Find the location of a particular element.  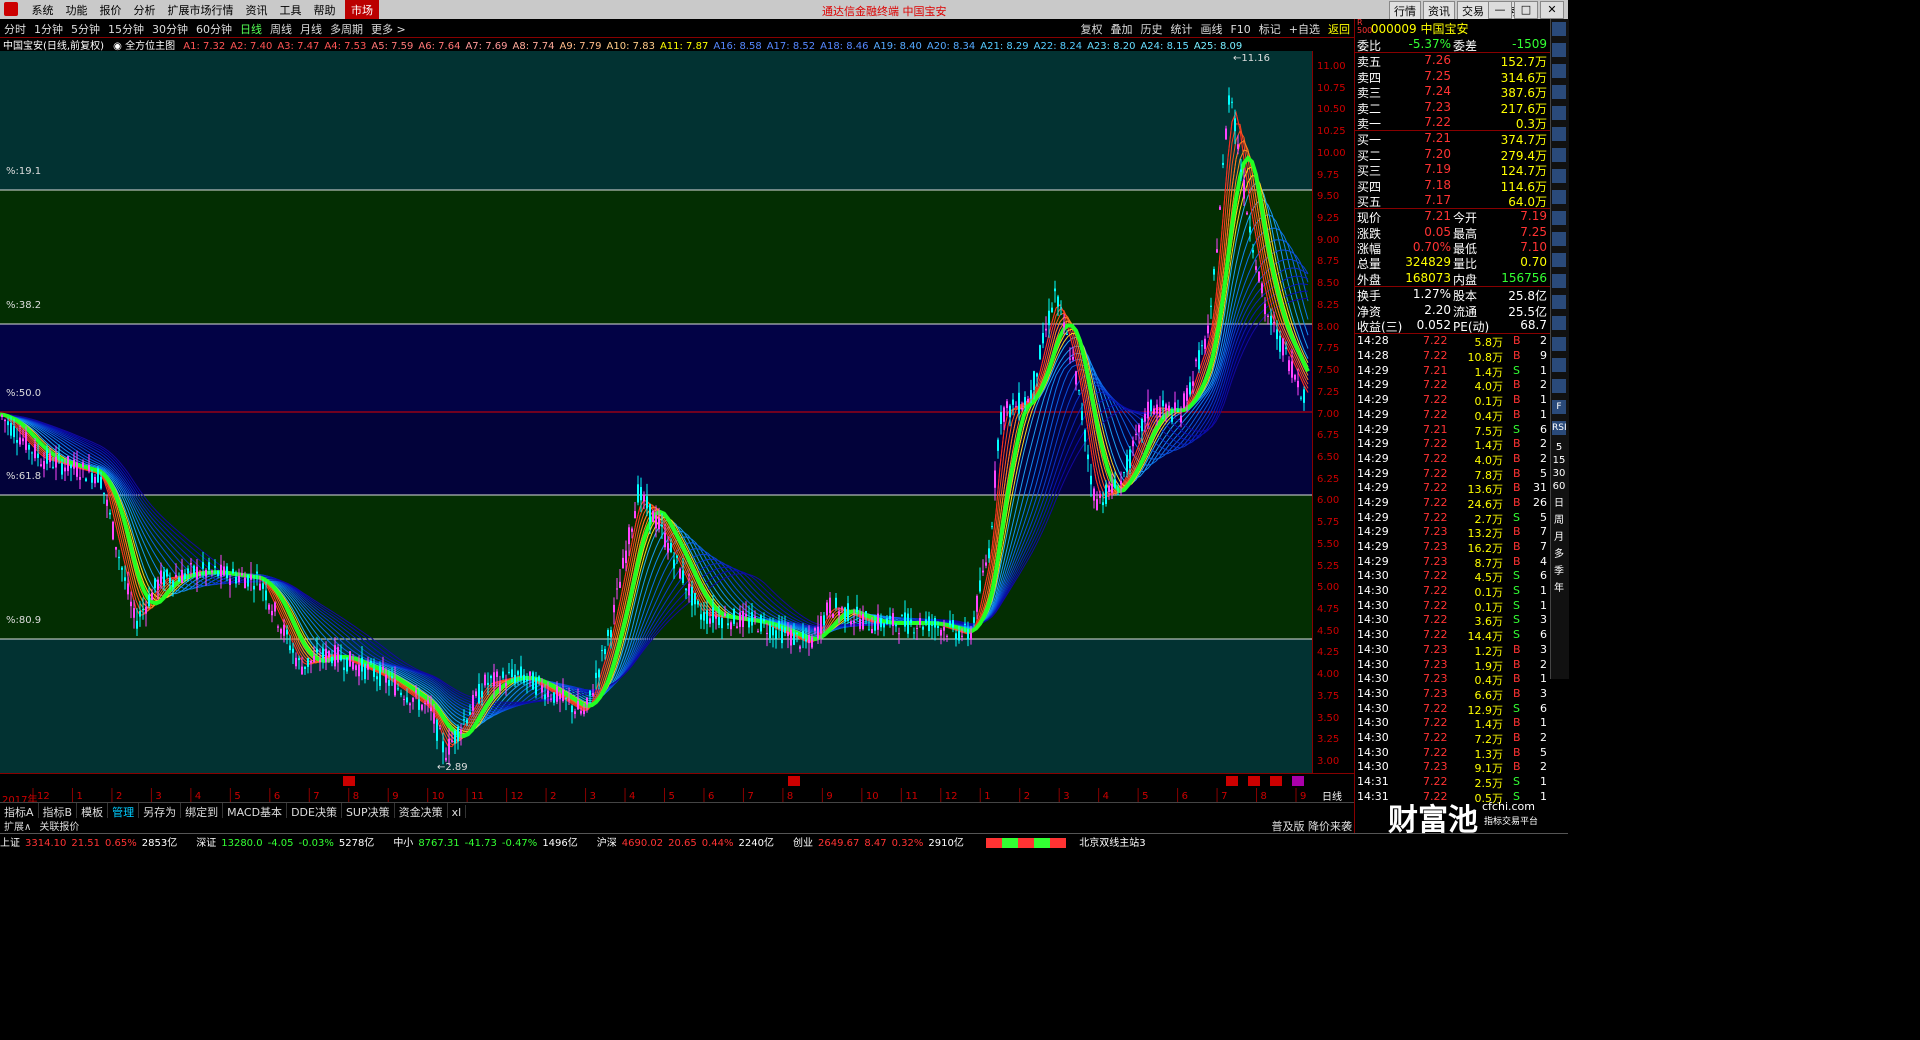

toolbar-button: 叠加 is located at coordinates (1121, 29).